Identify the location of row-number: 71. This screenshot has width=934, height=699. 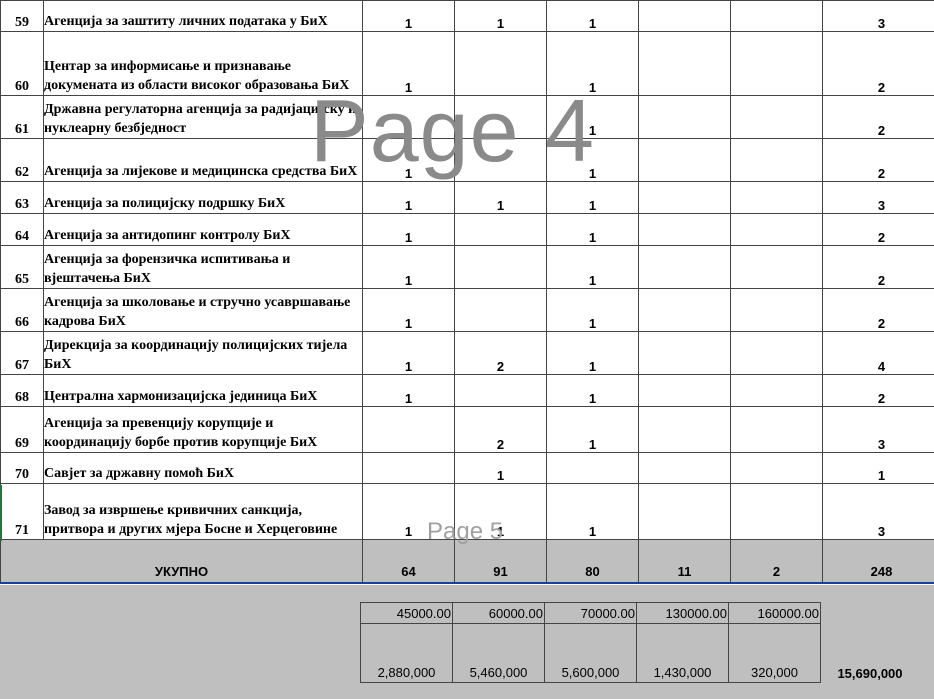
(22, 511).